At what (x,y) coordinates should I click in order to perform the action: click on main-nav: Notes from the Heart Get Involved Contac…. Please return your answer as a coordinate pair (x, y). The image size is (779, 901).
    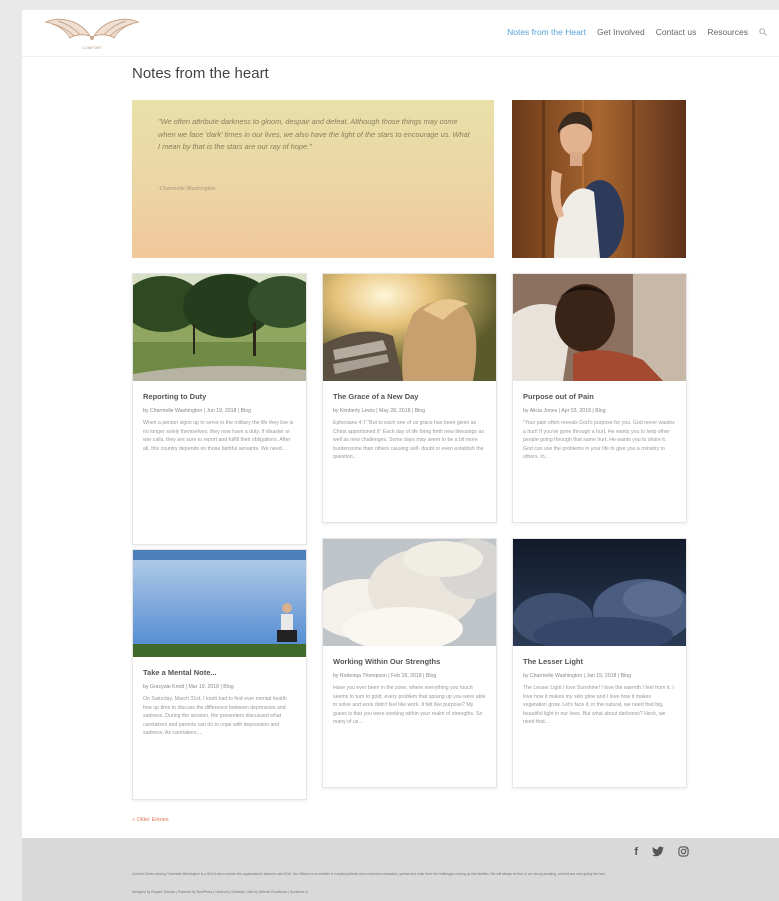
    Looking at the image, I should click on (637, 32).